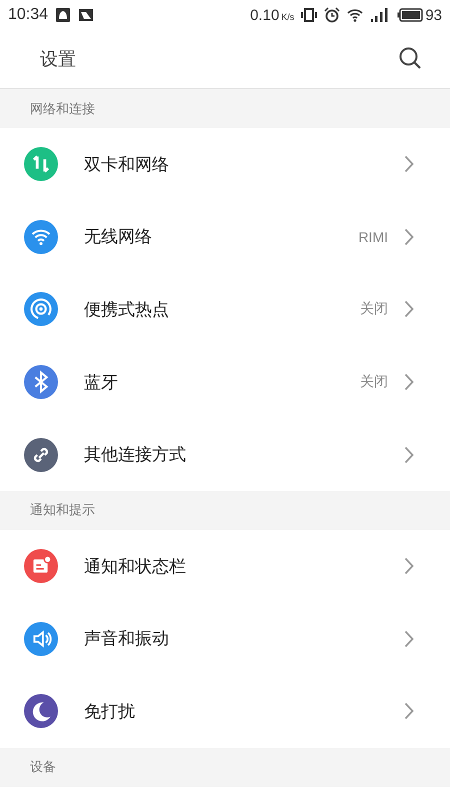 This screenshot has height=800, width=450. What do you see at coordinates (225, 454) in the screenshot?
I see `settings-item: 其他连接方式` at bounding box center [225, 454].